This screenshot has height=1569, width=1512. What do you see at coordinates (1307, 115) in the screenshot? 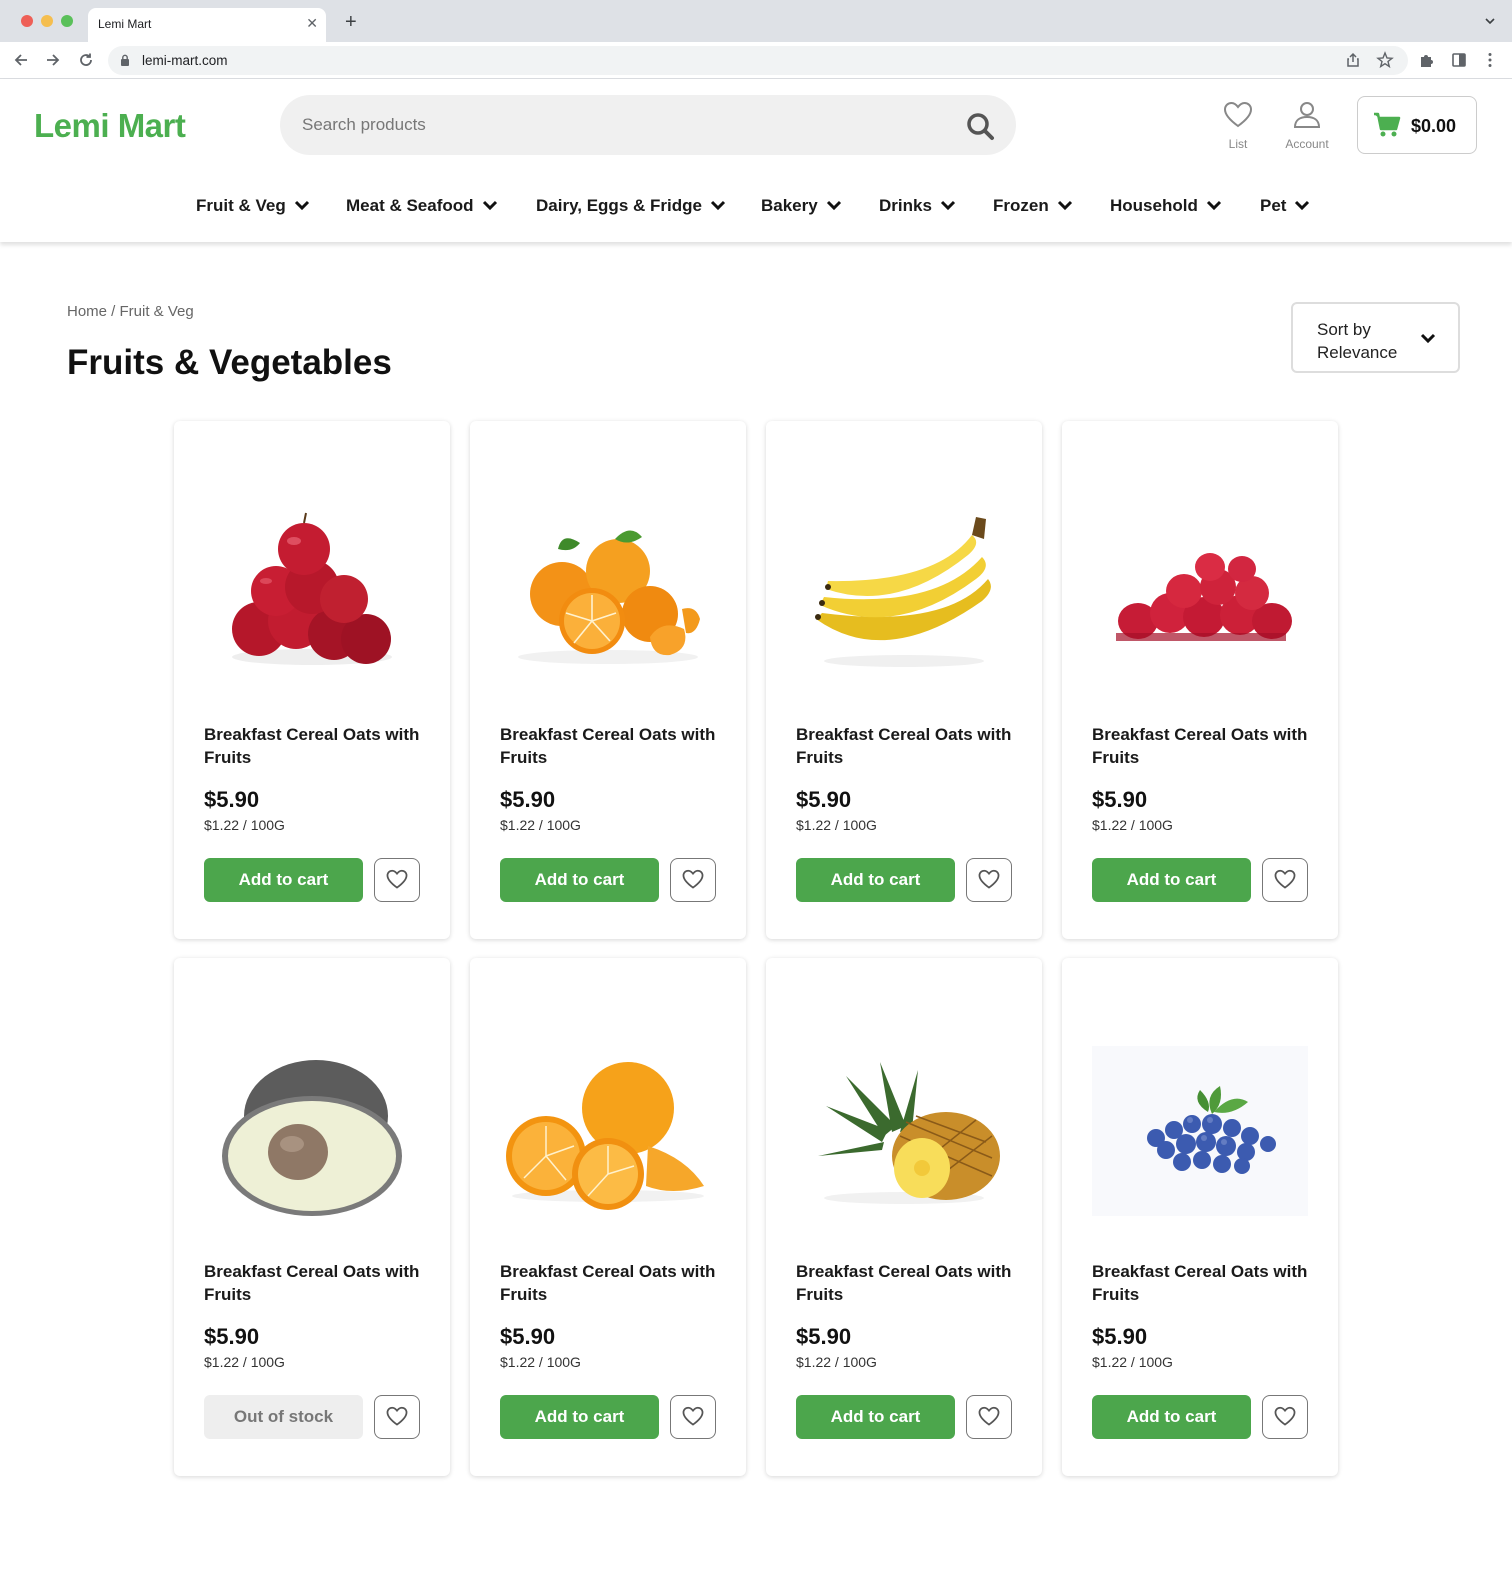
I see `user-icon` at bounding box center [1307, 115].